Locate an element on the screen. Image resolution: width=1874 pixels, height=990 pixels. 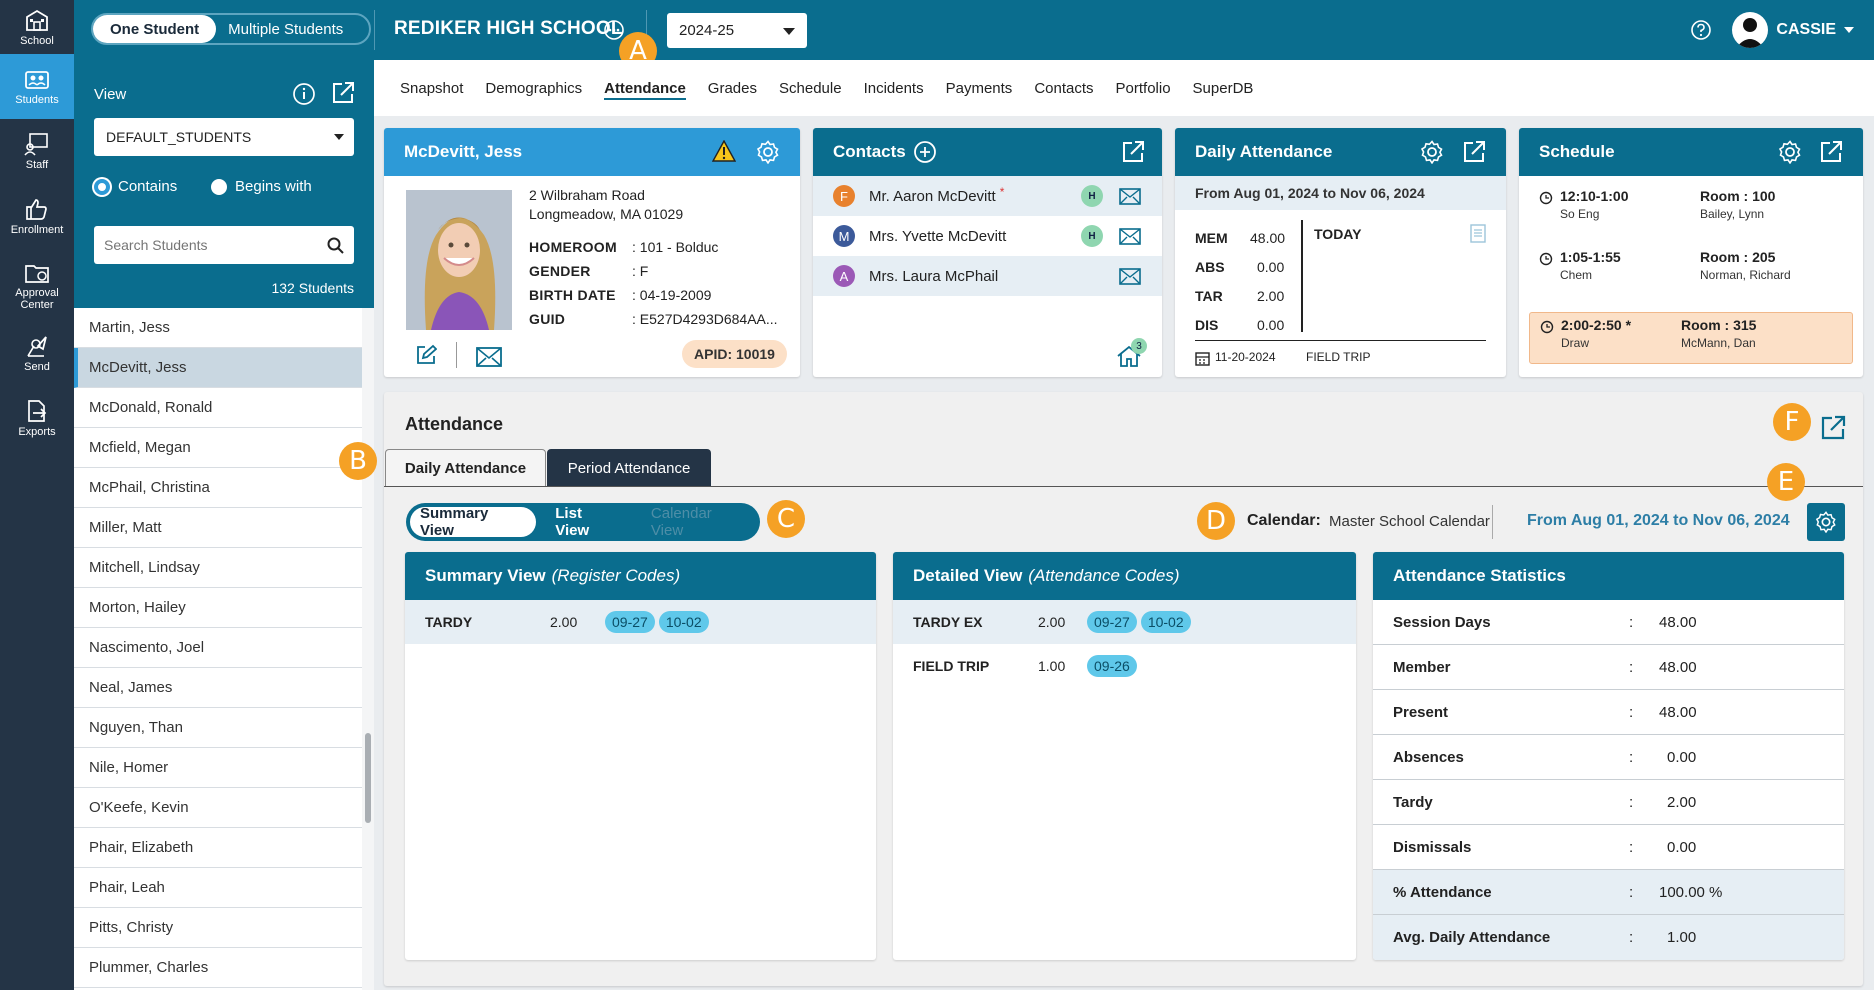
school-name: REDIKER HIGH SCHOOL is located at coordinates (508, 29).